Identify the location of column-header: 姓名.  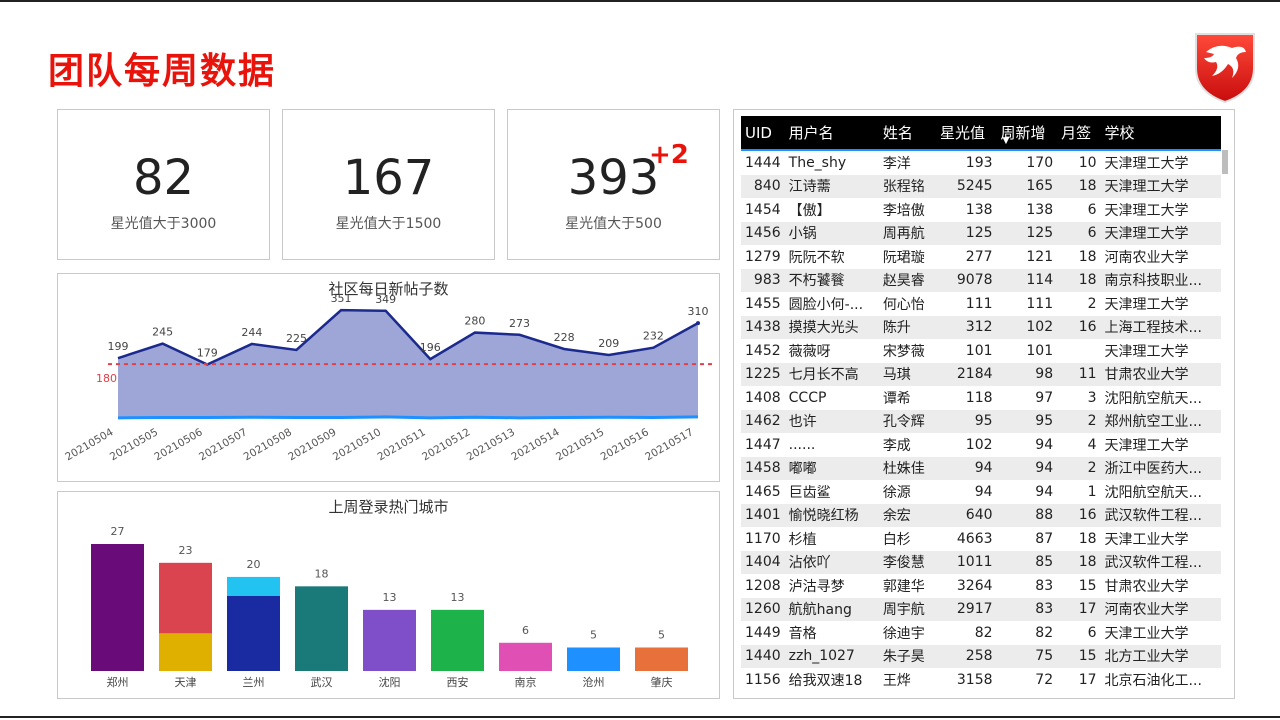
(907, 133).